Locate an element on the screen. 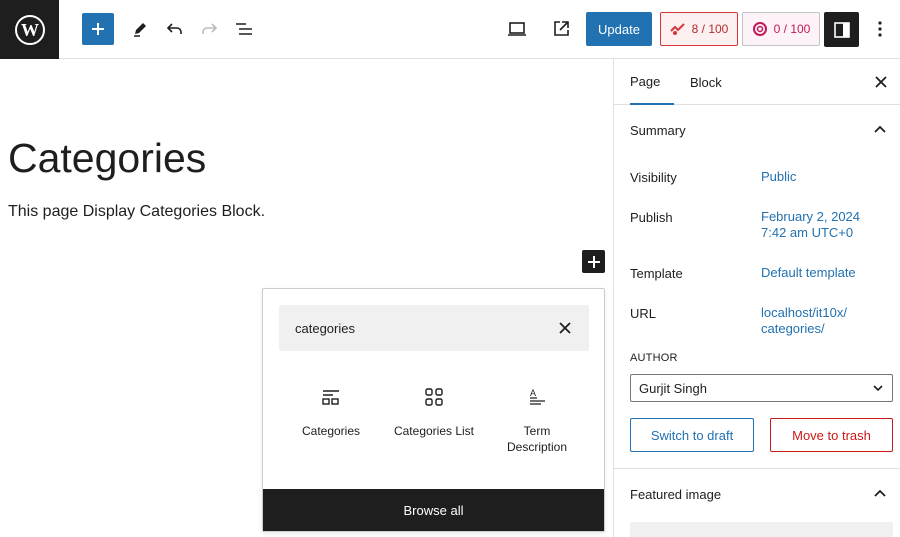 This screenshot has height=537, width=900. readability-score-value: 0 / 100 is located at coordinates (792, 29).